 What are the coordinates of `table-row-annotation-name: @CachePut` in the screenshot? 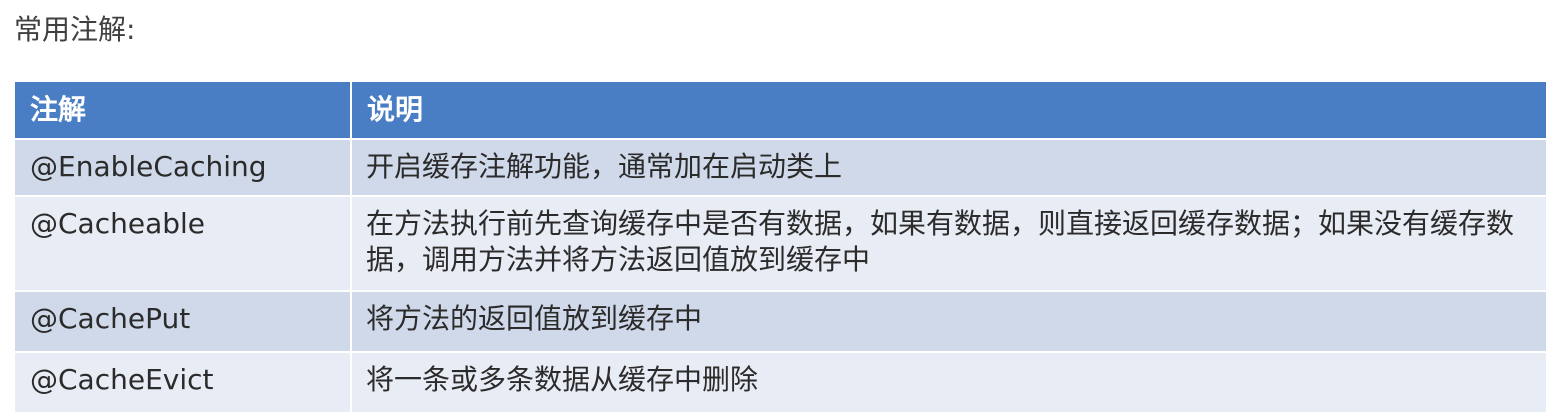 It's located at (182, 321).